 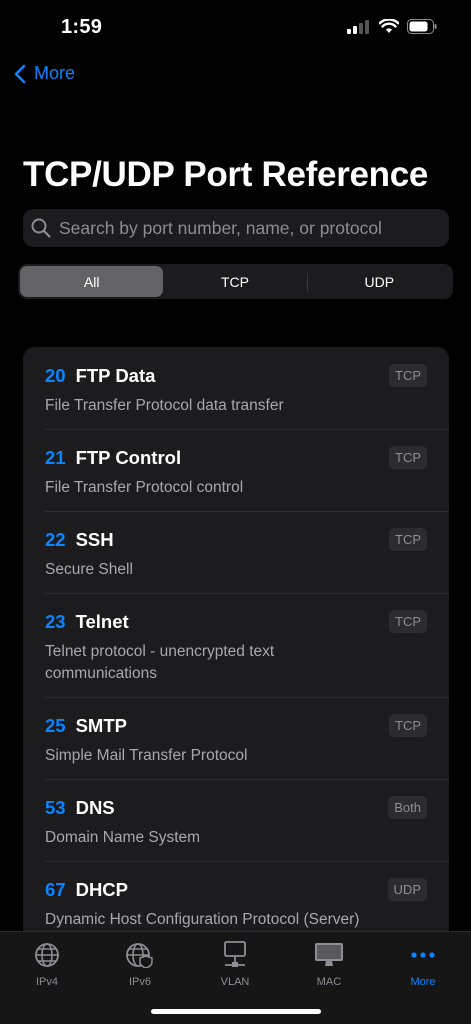 What do you see at coordinates (101, 889) in the screenshot?
I see `port-name: DHCP` at bounding box center [101, 889].